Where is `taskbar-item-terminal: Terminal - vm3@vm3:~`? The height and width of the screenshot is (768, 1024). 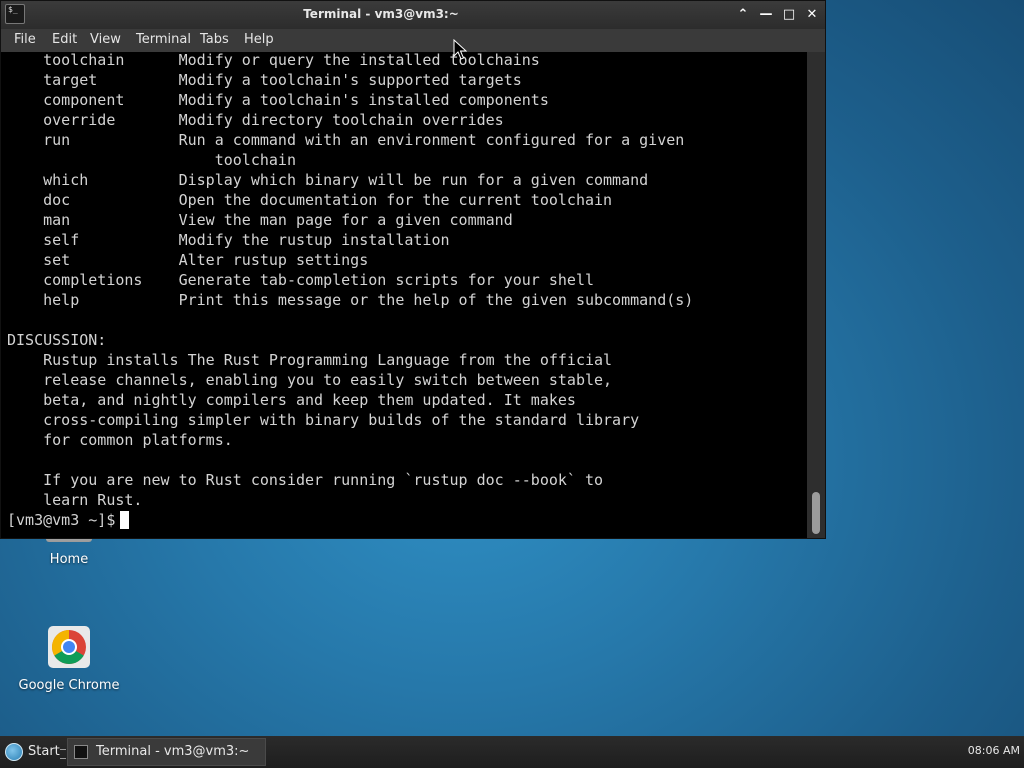 taskbar-item-terminal: Terminal - vm3@vm3:~ is located at coordinates (166, 752).